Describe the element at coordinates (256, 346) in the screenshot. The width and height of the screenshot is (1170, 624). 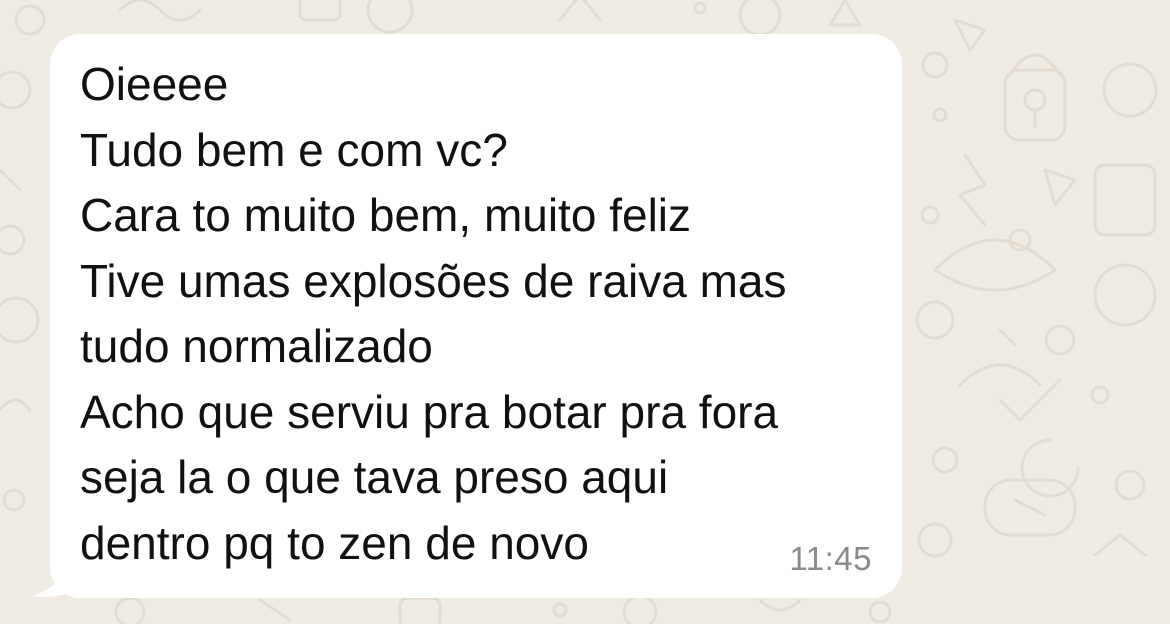
I see `message-line: tudo normalizado` at that location.